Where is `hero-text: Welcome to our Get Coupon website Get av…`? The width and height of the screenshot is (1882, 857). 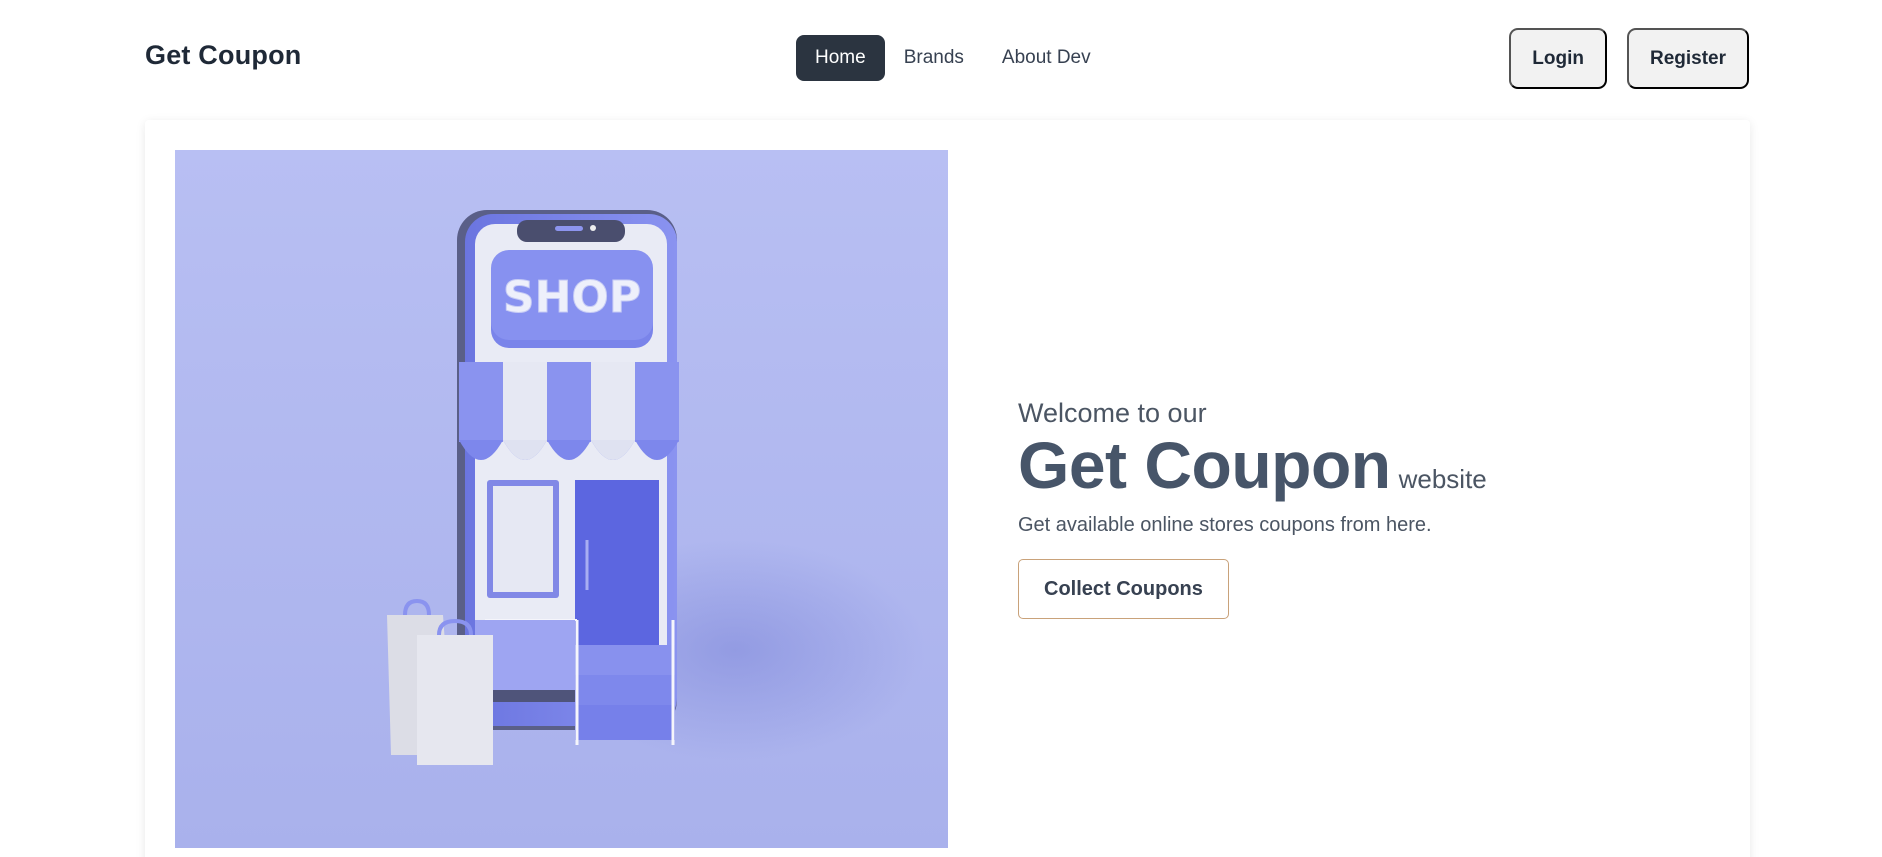 hero-text: Welcome to our Get Coupon website Get av… is located at coordinates (1368, 509).